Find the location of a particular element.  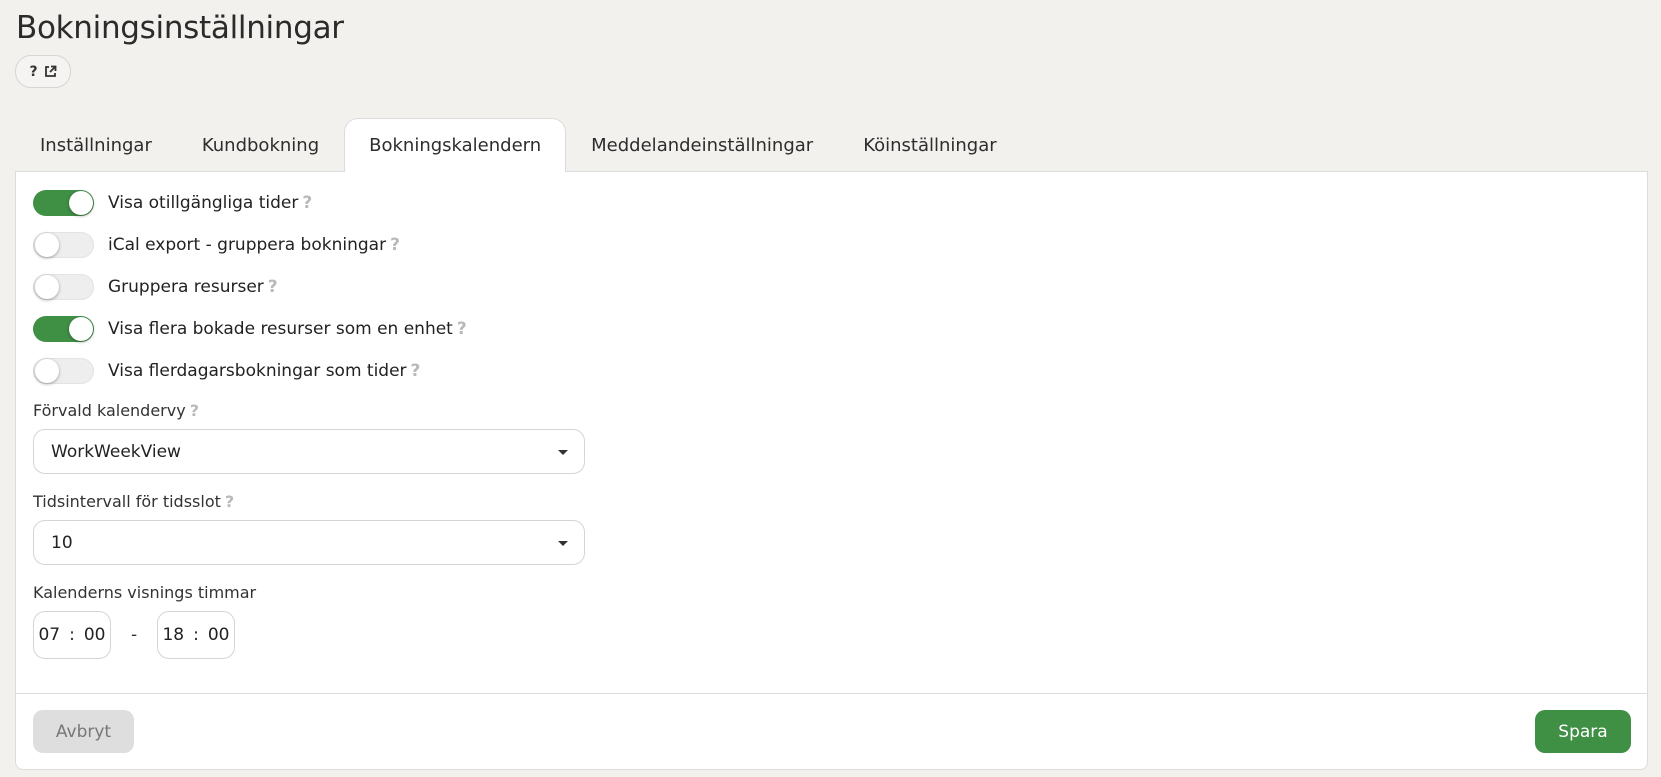

toggle-label: Visa flerdagarsbokningar som tider is located at coordinates (257, 371).